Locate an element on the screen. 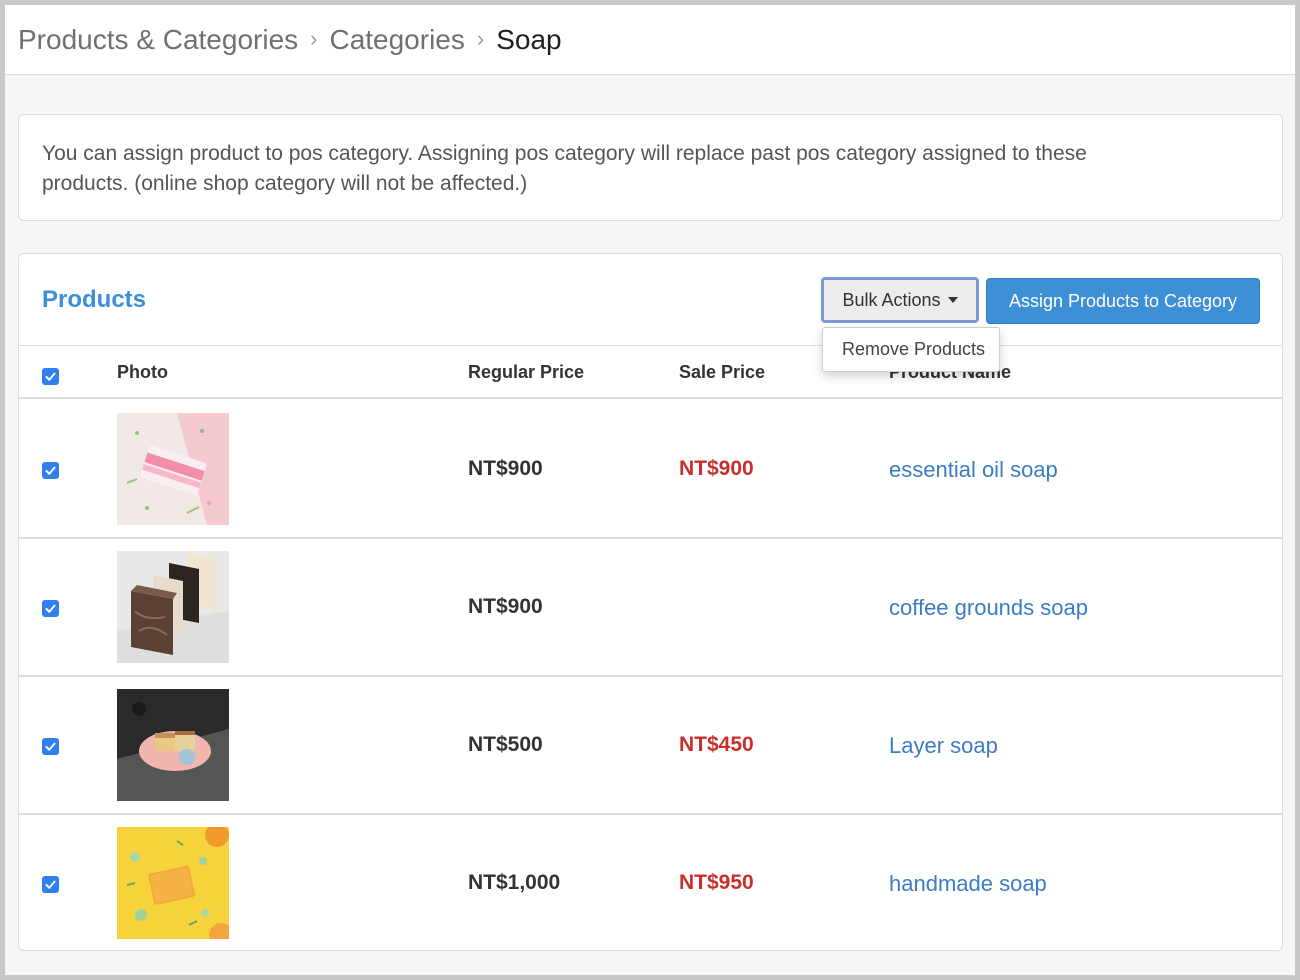  product-name-link: essential oil soap is located at coordinates (973, 470).